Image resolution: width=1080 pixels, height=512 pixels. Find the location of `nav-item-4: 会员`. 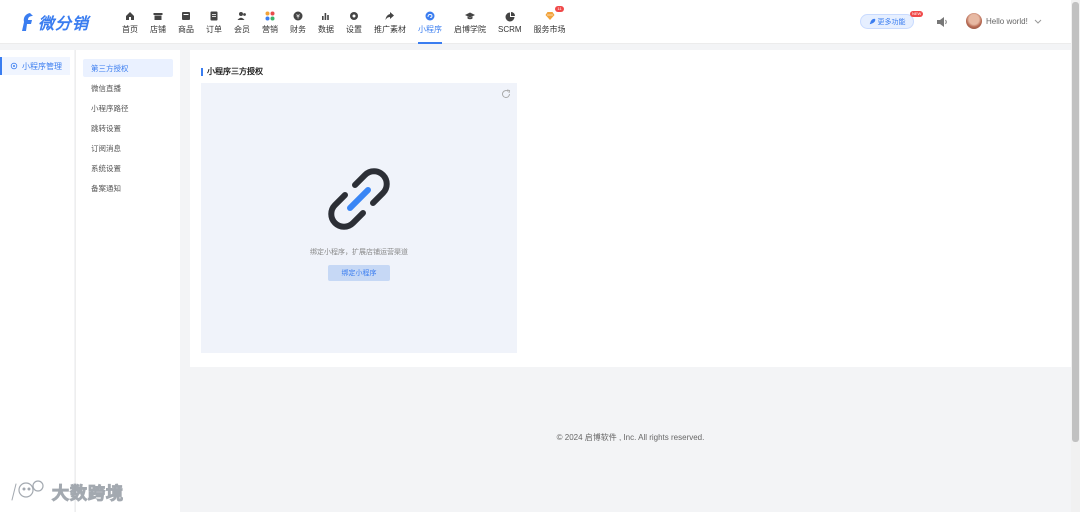

nav-item-4: 会员 is located at coordinates (242, 22).